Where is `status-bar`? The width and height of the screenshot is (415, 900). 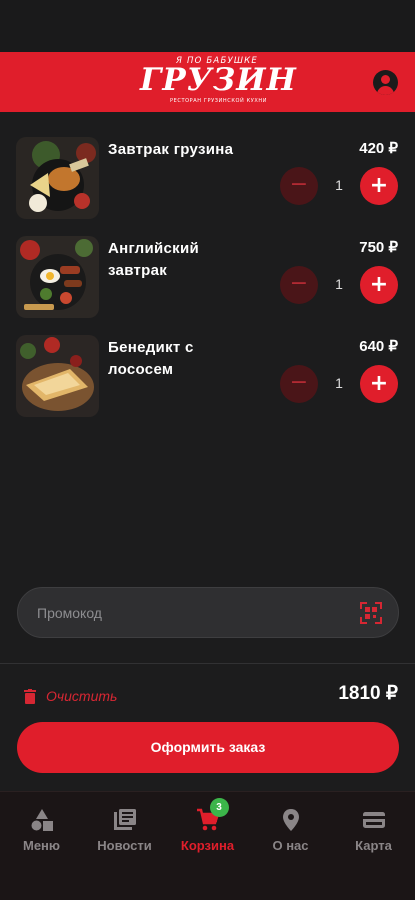 status-bar is located at coordinates (207, 26).